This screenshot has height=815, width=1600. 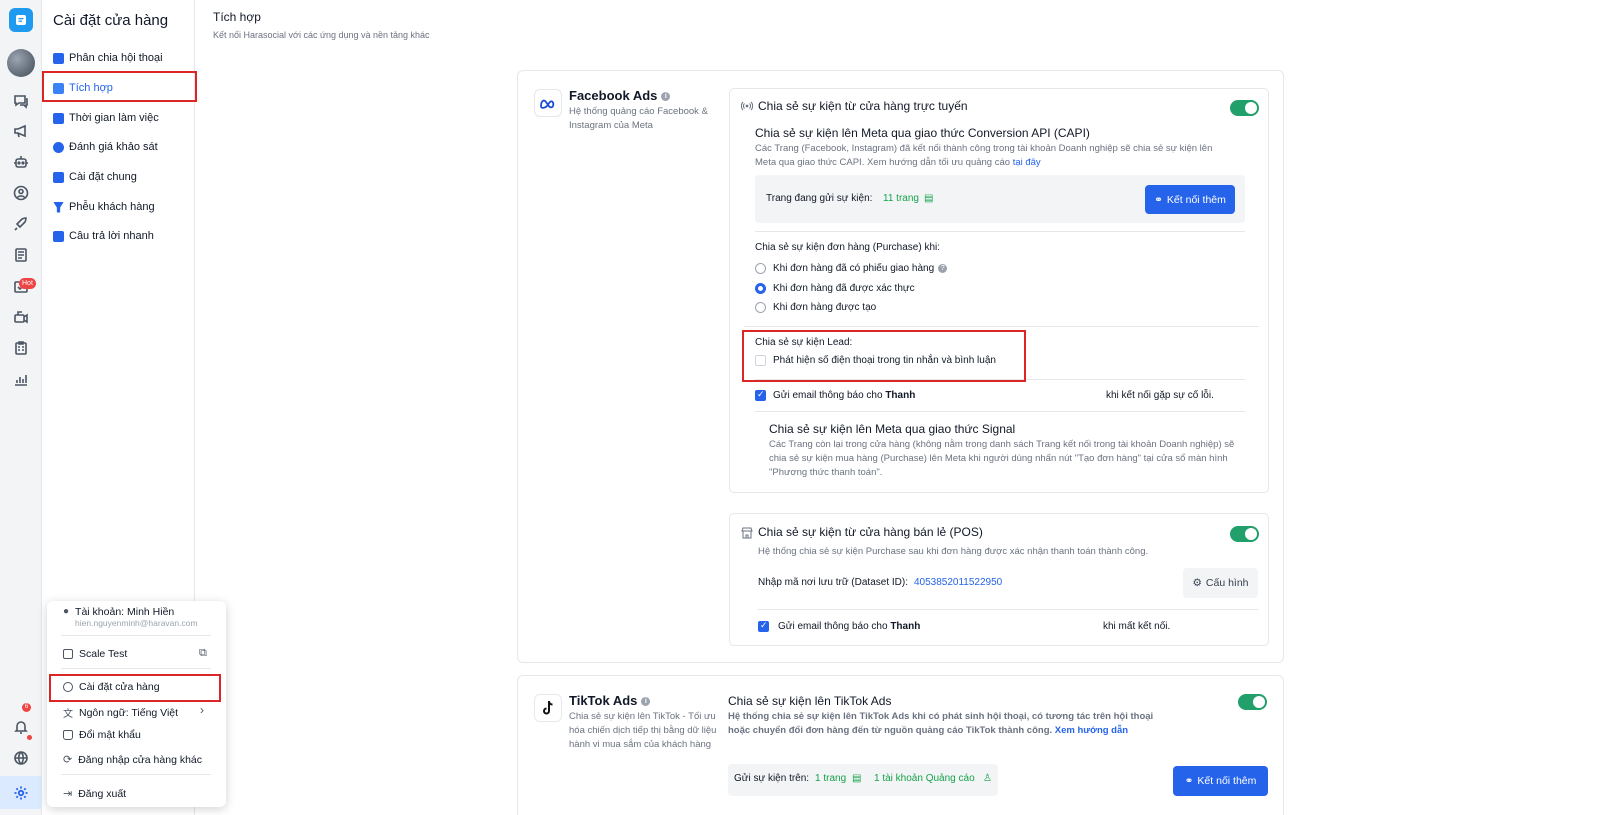 What do you see at coordinates (21, 224) in the screenshot?
I see `rocket-icon` at bounding box center [21, 224].